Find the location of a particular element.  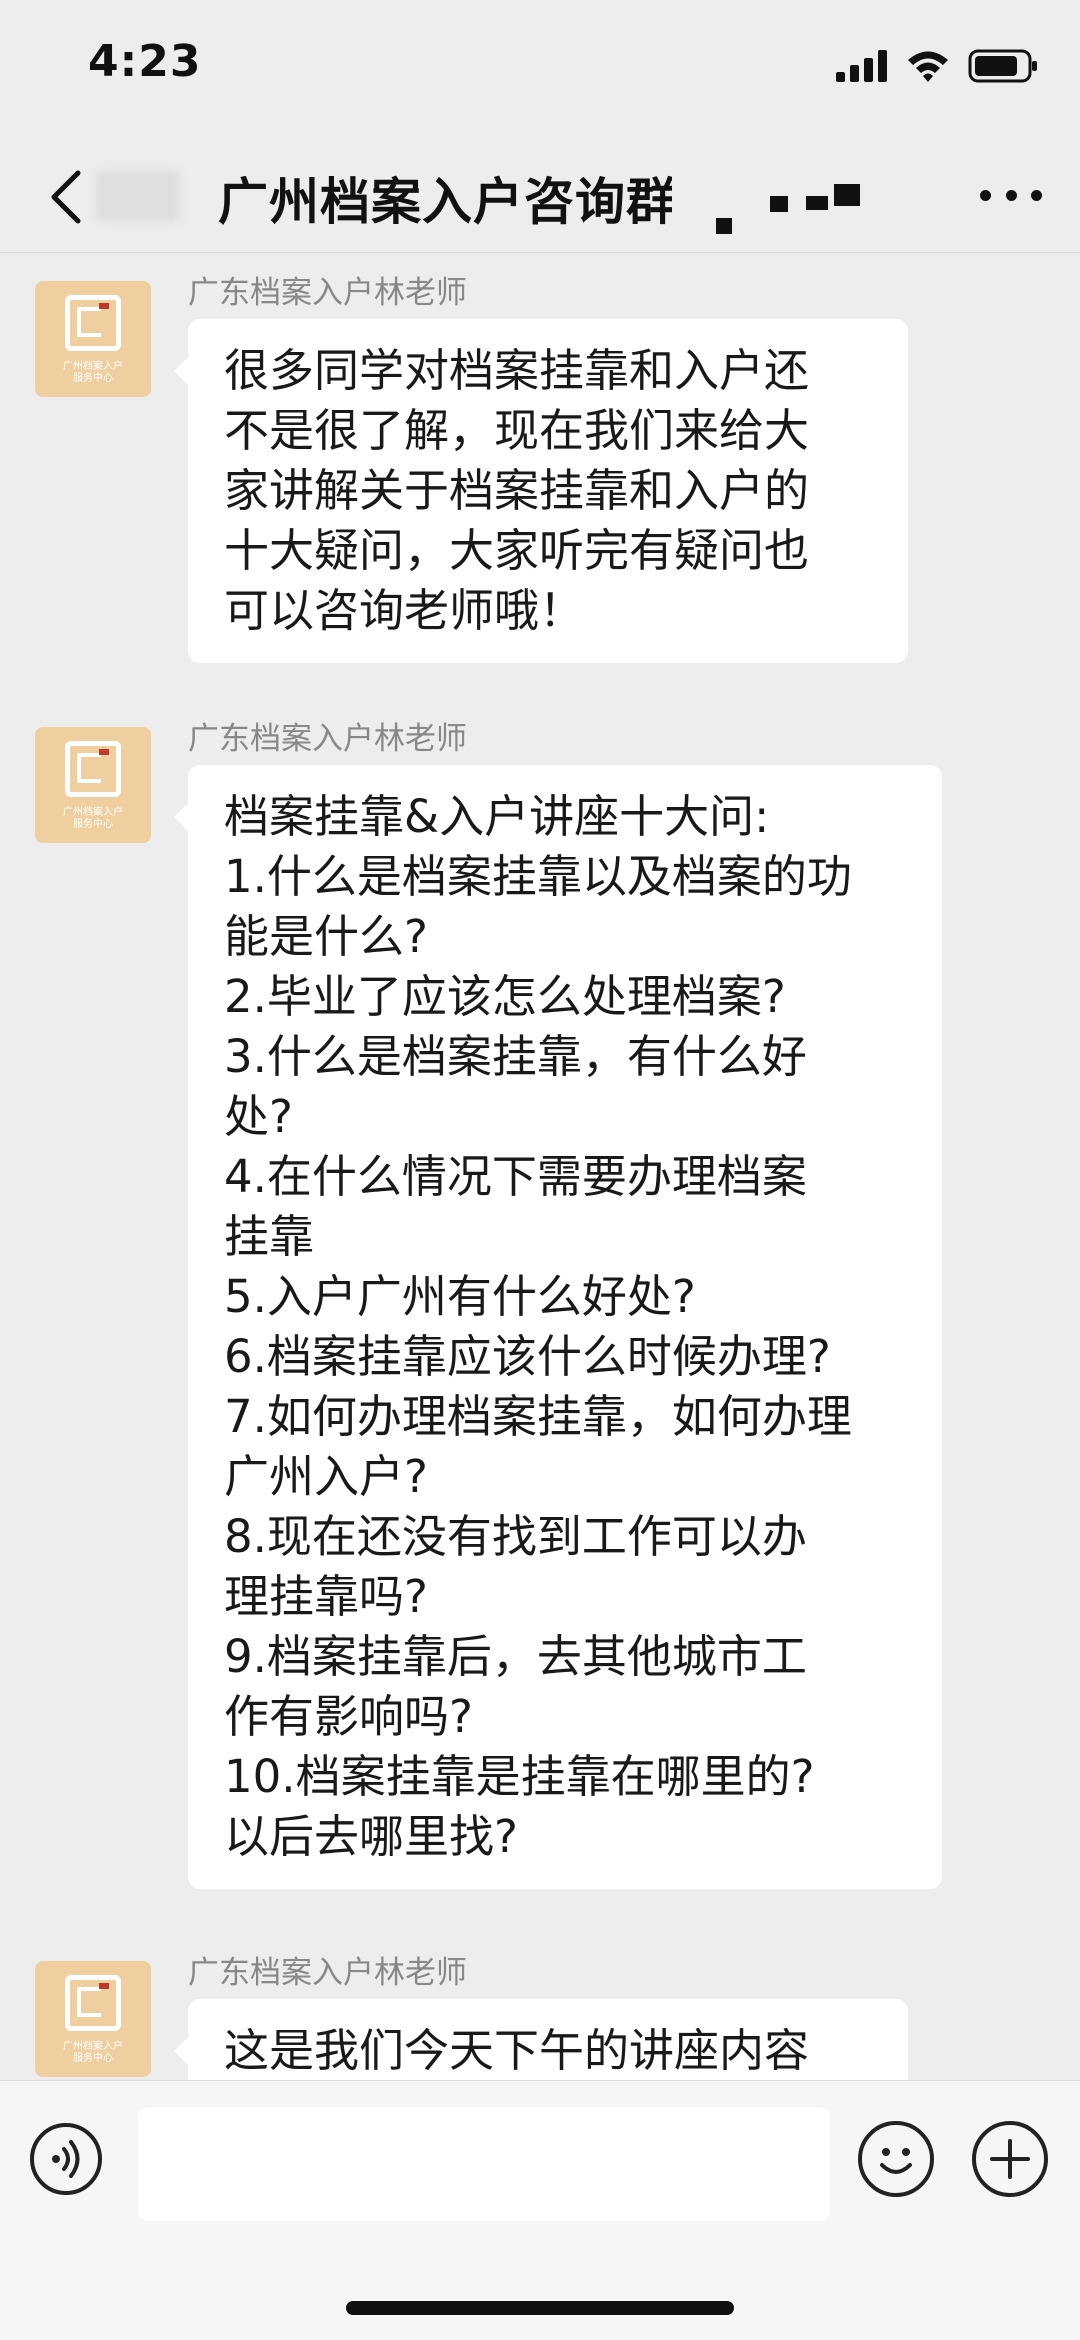

message-line: 10.档案挂靠是挂靠在哪里的? is located at coordinates (519, 1776).